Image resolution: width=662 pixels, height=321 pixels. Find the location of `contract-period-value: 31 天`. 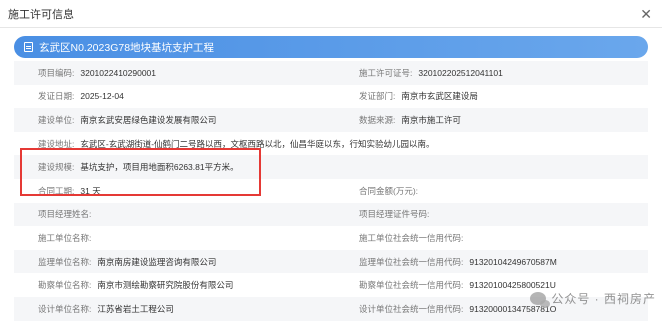

contract-period-value: 31 天 is located at coordinates (90, 190).